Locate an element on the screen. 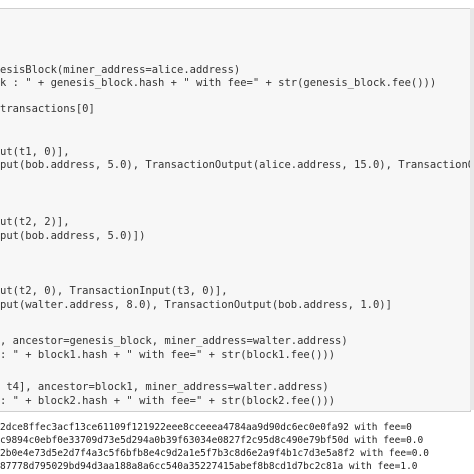  code-line-17: ut(t2, 0), TransactionInput(t3, 0)], is located at coordinates (114, 291).